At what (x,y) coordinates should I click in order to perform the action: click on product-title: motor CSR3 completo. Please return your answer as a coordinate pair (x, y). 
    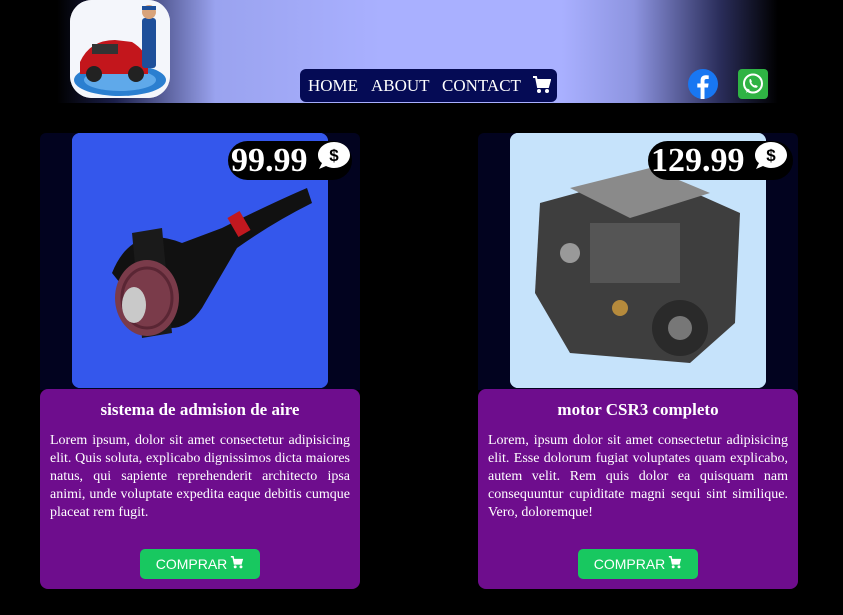
    Looking at the image, I should click on (638, 409).